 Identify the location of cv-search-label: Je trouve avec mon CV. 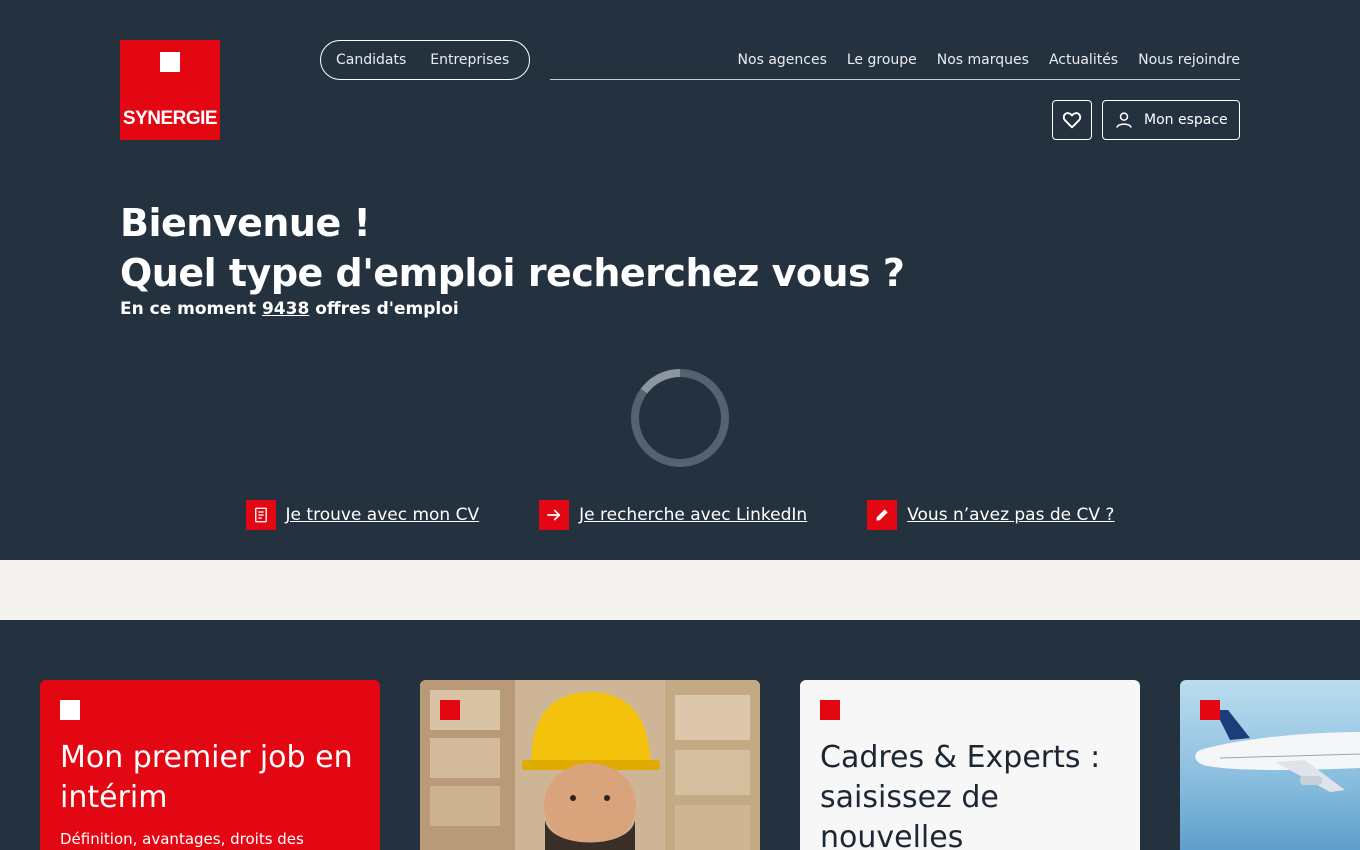
(382, 515).